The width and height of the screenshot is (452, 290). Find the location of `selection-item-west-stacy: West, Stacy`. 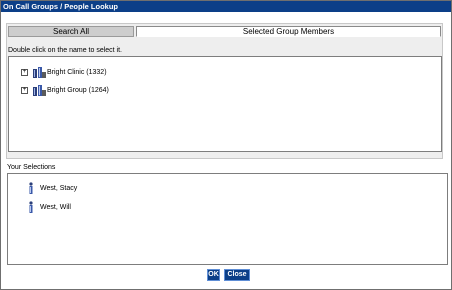

selection-item-west-stacy: West, Stacy is located at coordinates (52, 188).